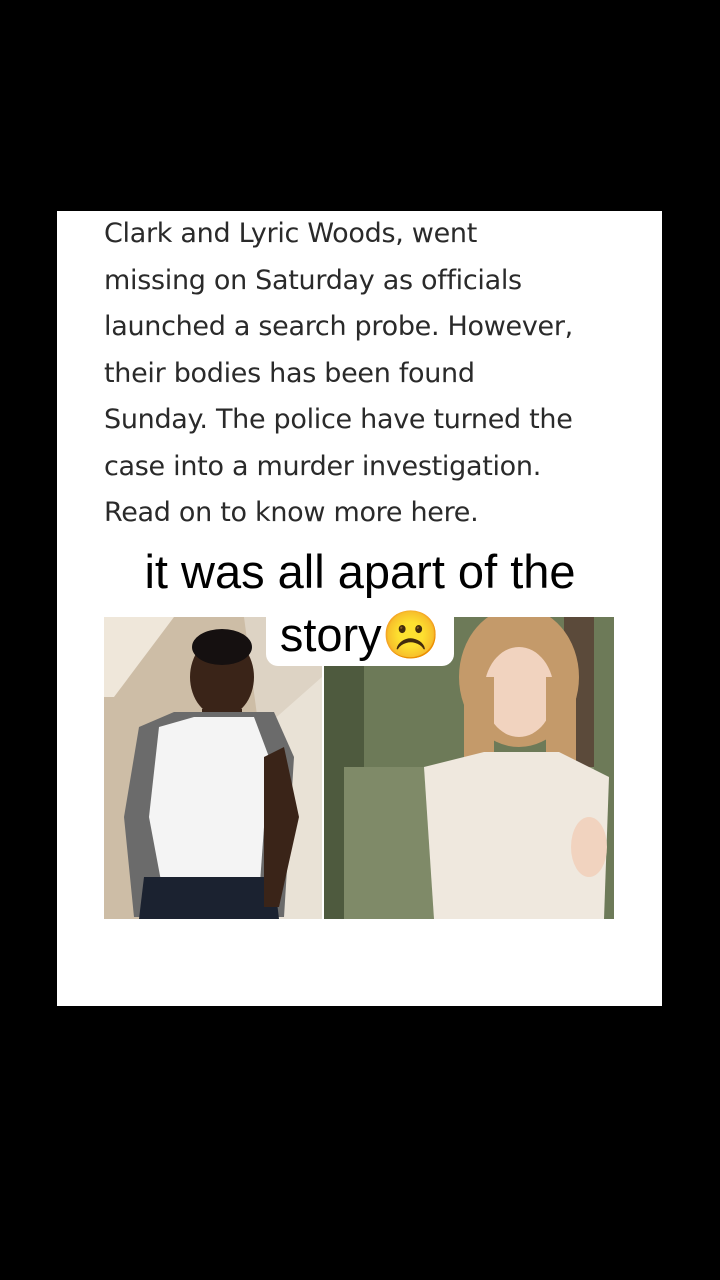  I want to click on article-line: launched a search probe. However,, so click(338, 326).